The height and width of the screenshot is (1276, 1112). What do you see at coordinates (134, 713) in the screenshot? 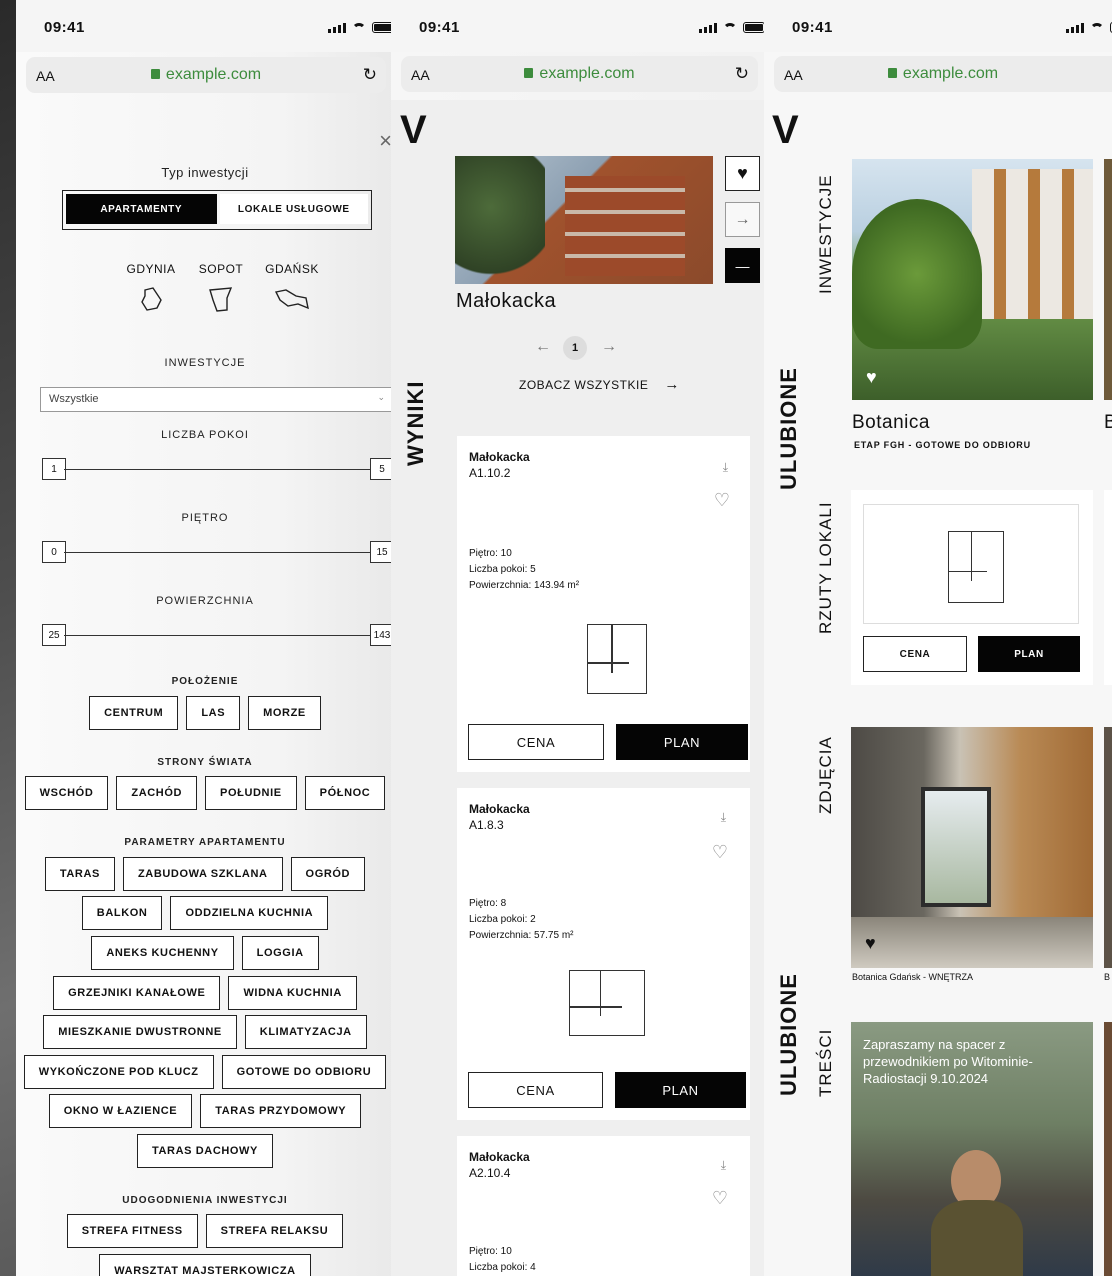
I see `location-option: CENTRUM` at bounding box center [134, 713].